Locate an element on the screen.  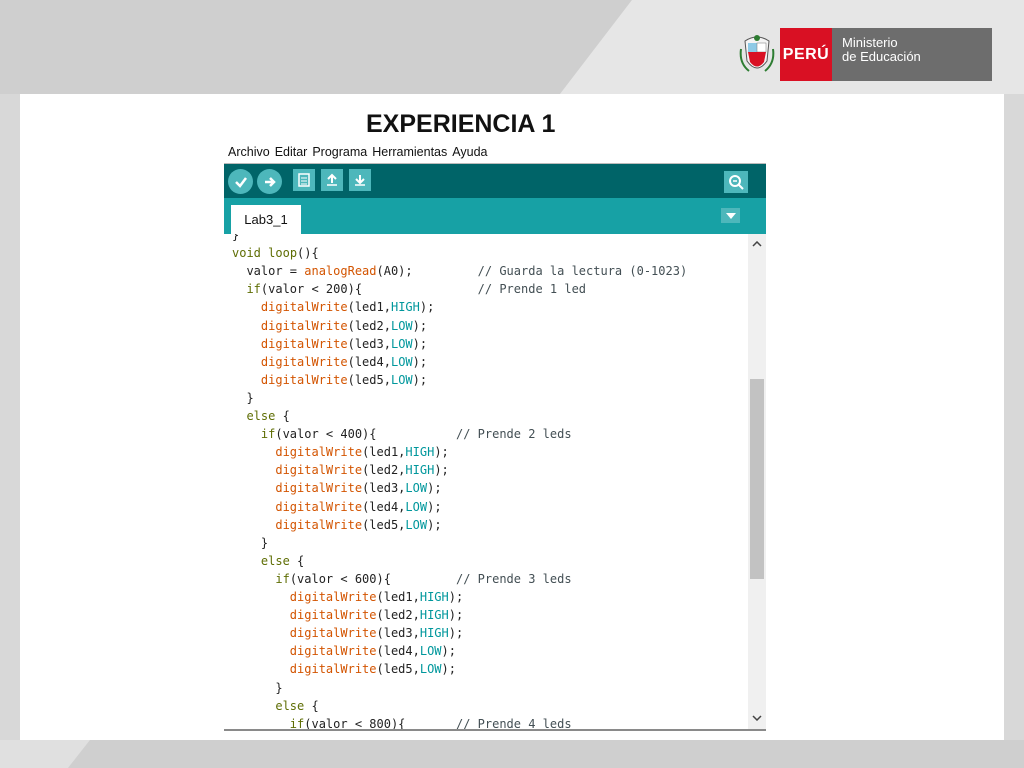
menu-programa: Programa is located at coordinates (339, 152).